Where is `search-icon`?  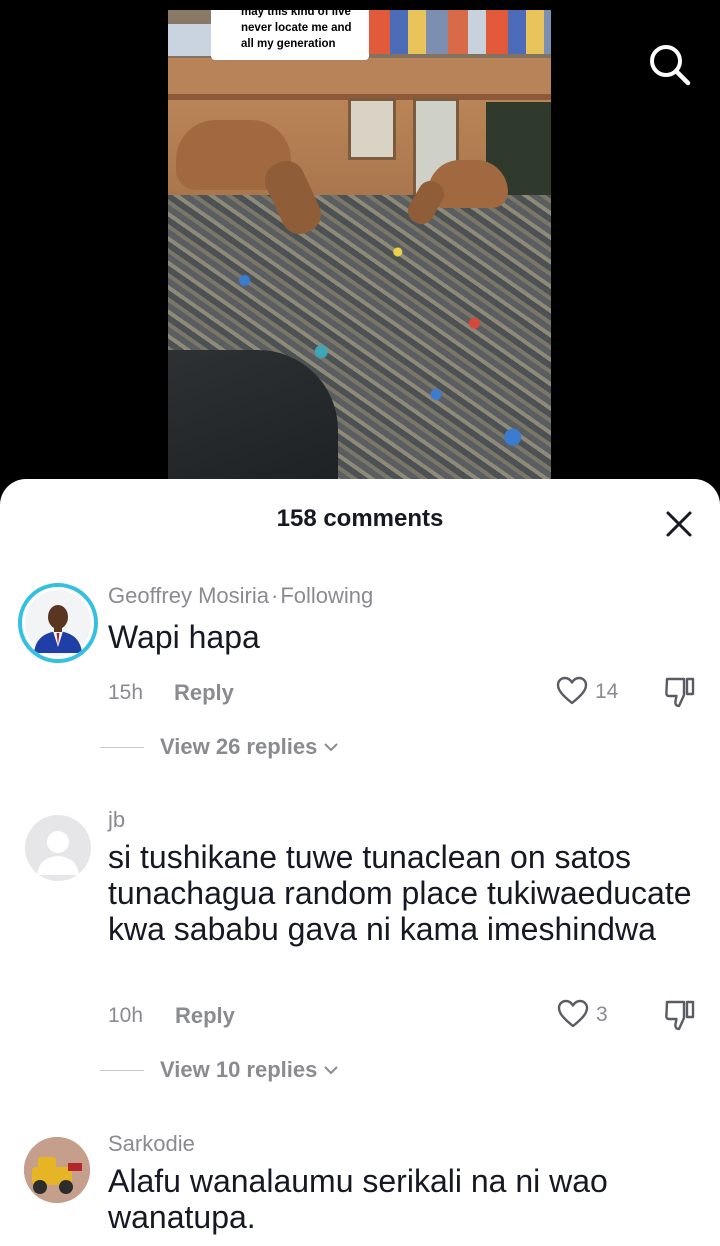
search-icon is located at coordinates (670, 65).